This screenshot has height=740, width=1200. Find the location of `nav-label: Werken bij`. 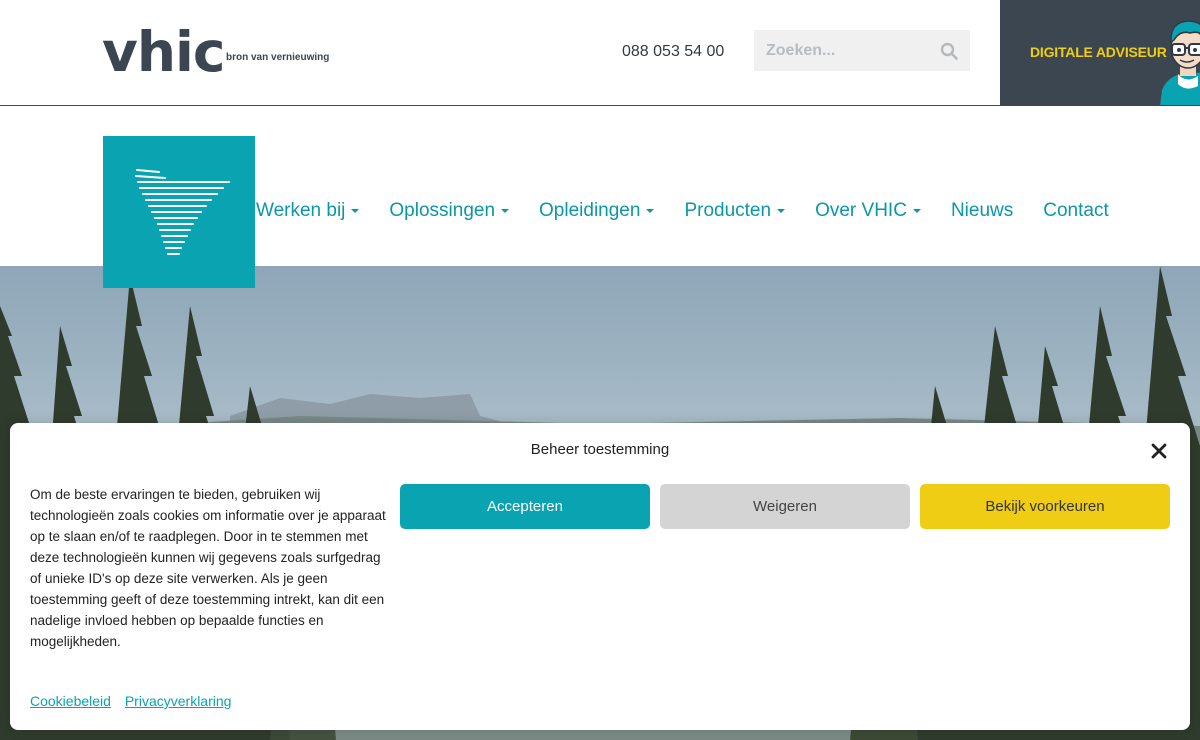

nav-label: Werken bij is located at coordinates (301, 210).